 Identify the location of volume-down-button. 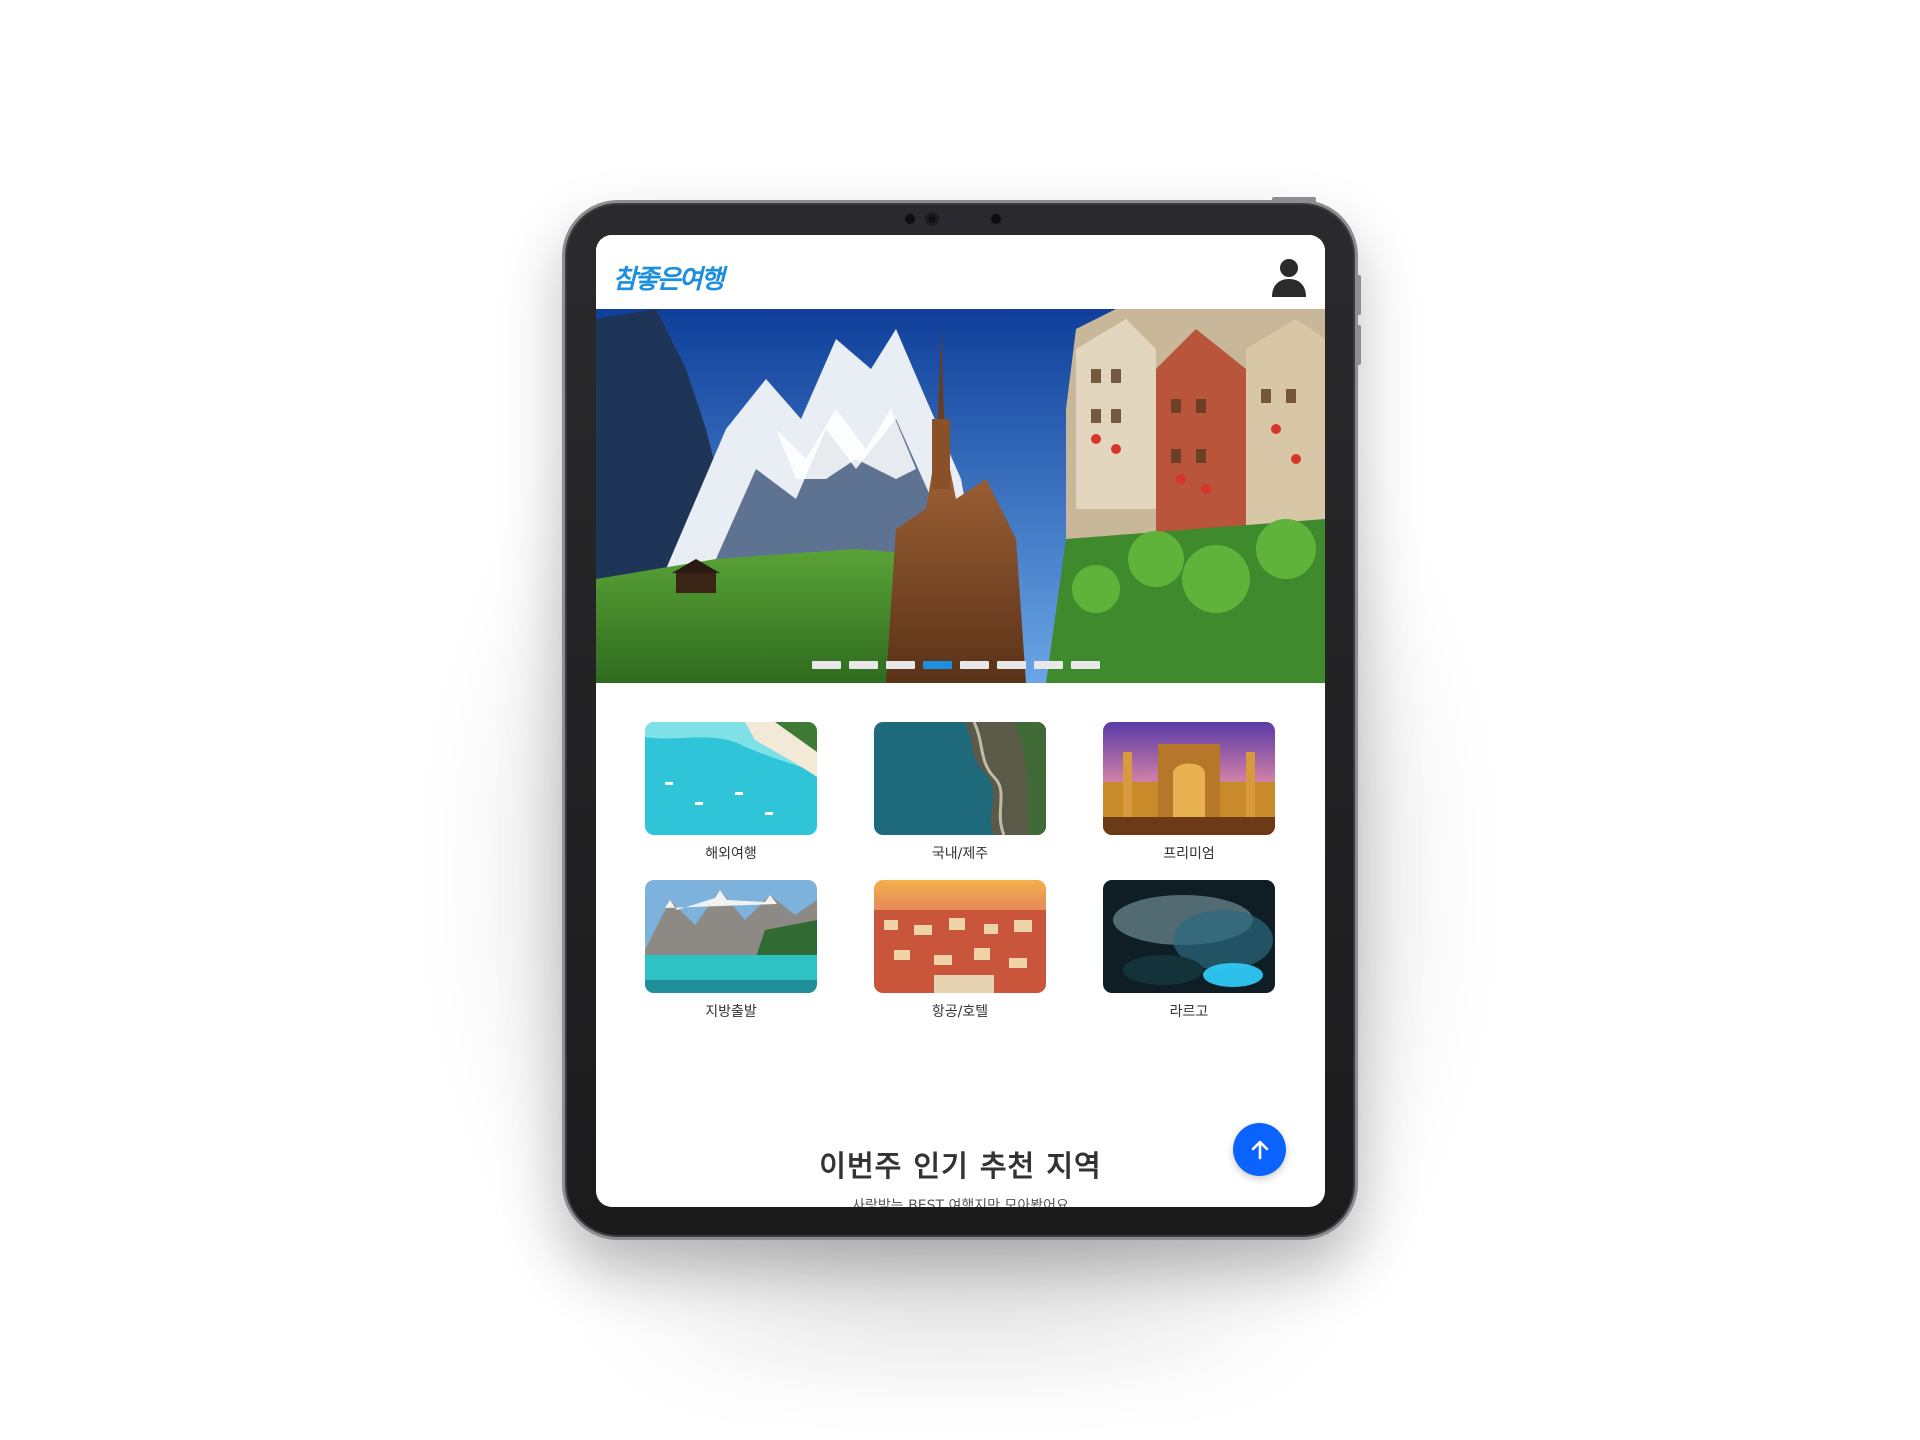
(1358, 345).